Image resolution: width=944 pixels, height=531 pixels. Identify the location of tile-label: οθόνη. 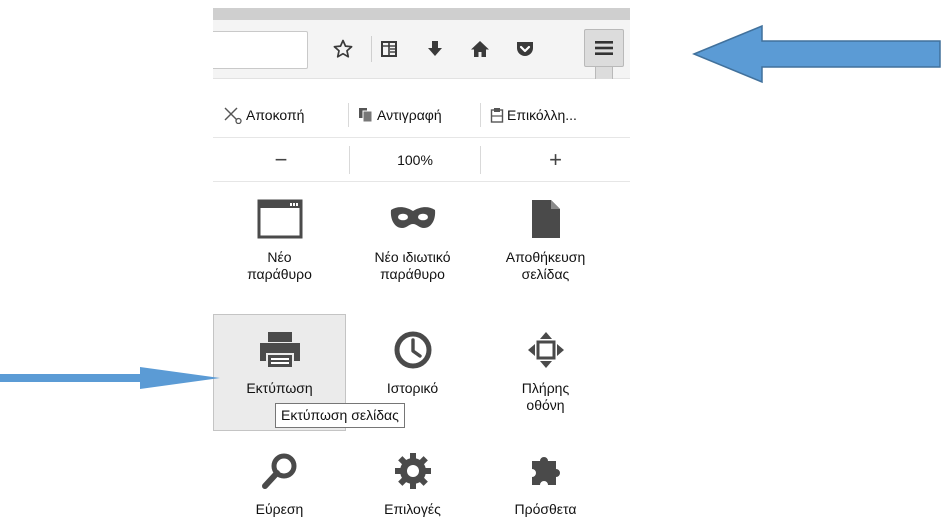
(545, 405).